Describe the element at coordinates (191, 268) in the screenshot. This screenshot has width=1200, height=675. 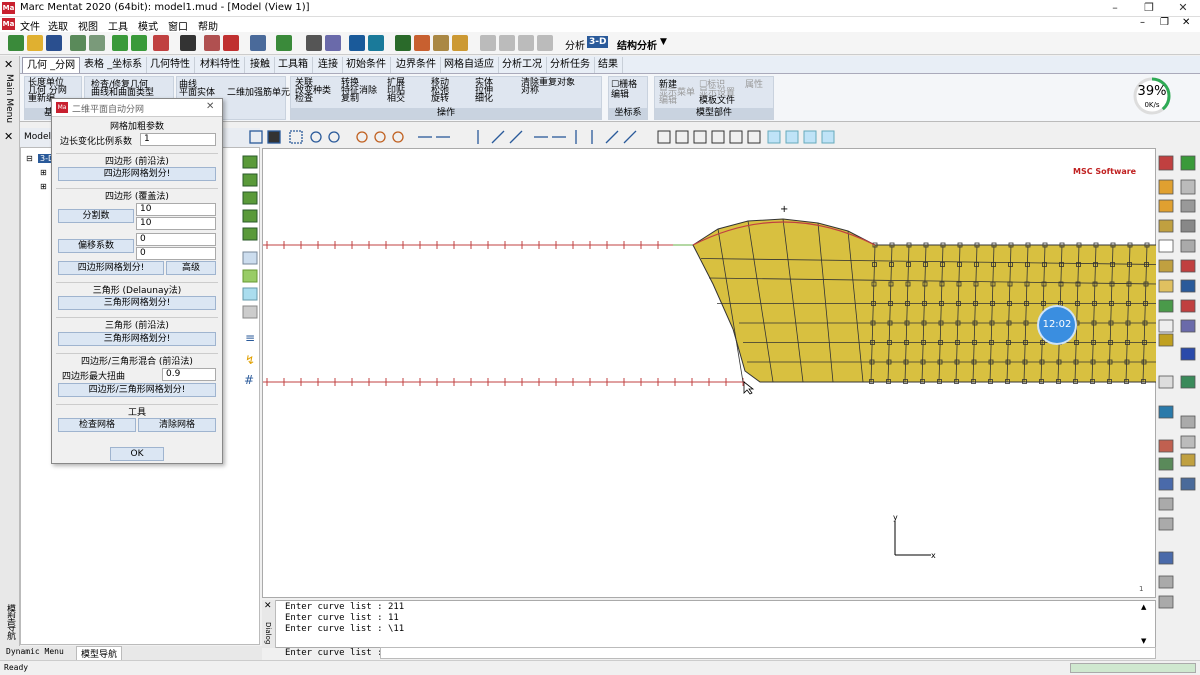
I see `advanced-button: 高级` at that location.